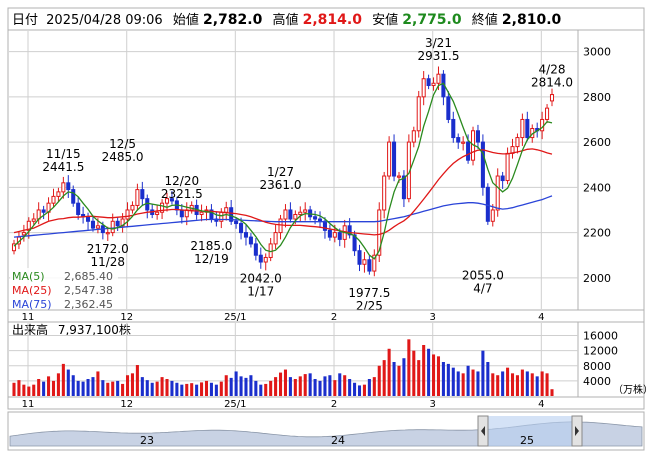  I want to click on price-tick-label: 2600, so click(597, 142).